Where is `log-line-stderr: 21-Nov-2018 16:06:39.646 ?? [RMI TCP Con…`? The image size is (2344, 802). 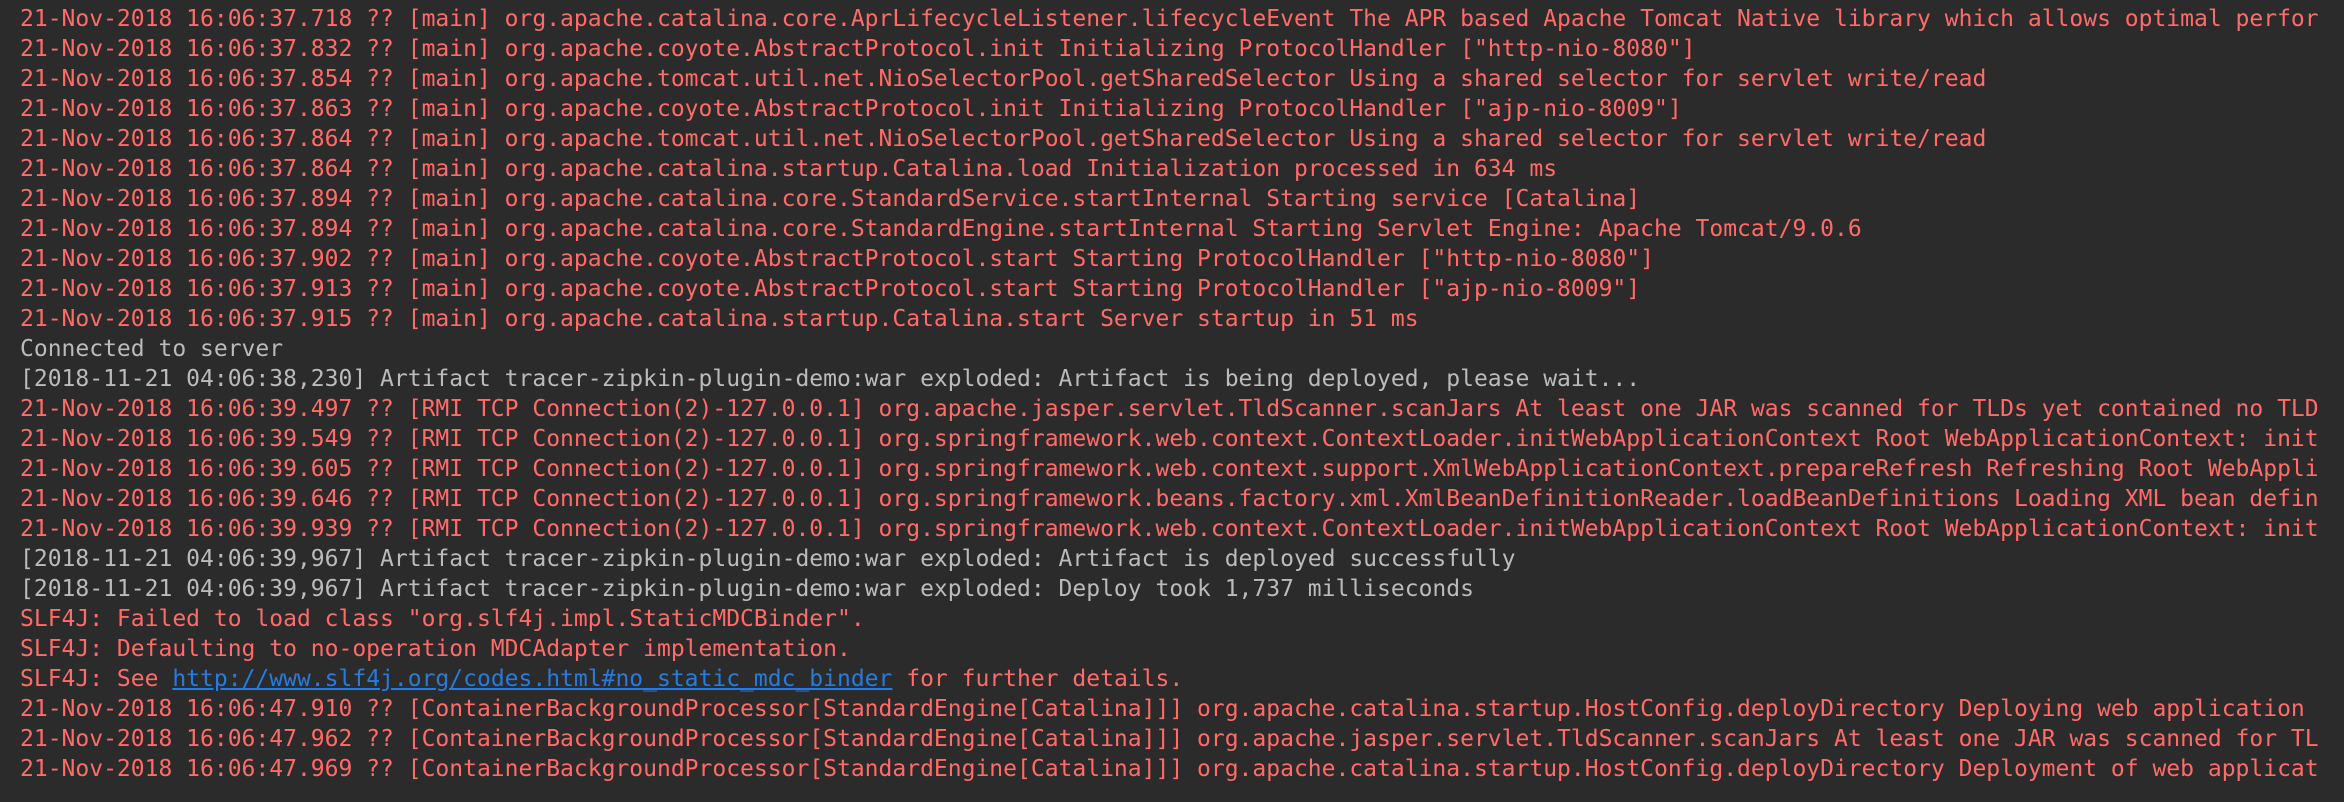
log-line-stderr: 21-Nov-2018 16:06:39.646 ?? [RMI TCP Con… is located at coordinates (1169, 499).